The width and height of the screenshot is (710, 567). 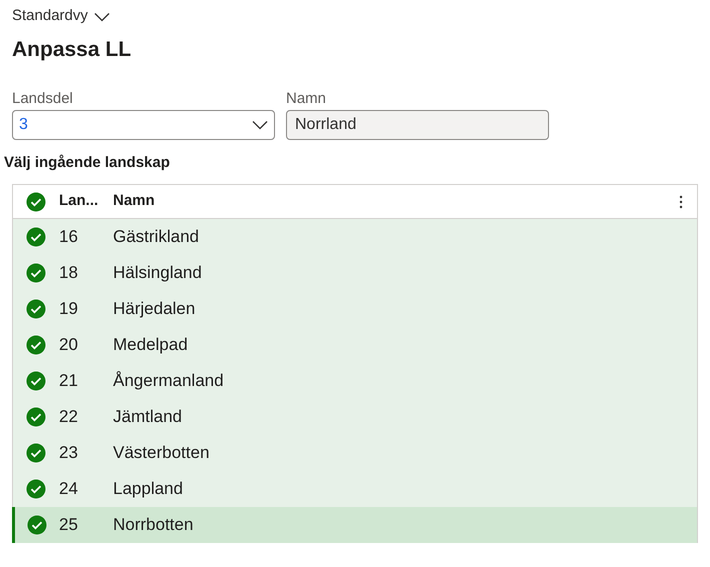 I want to click on table-cell-text: Ångermanland, so click(x=168, y=381).